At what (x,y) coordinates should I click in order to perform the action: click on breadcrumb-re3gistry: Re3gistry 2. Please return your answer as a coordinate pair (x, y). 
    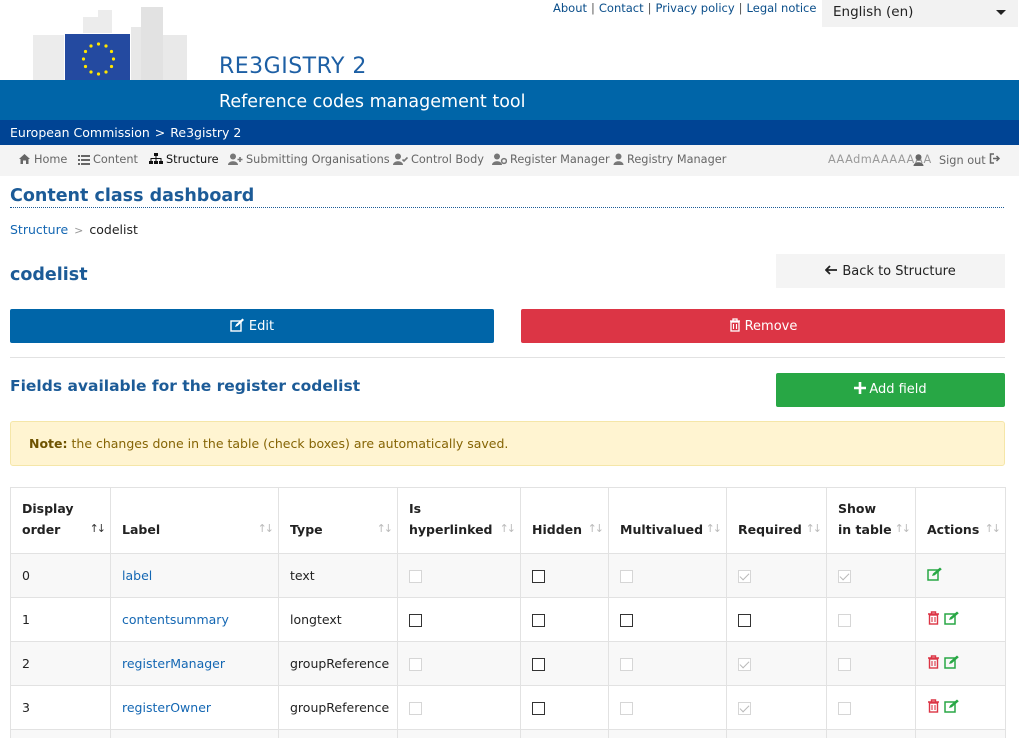
    Looking at the image, I should click on (205, 132).